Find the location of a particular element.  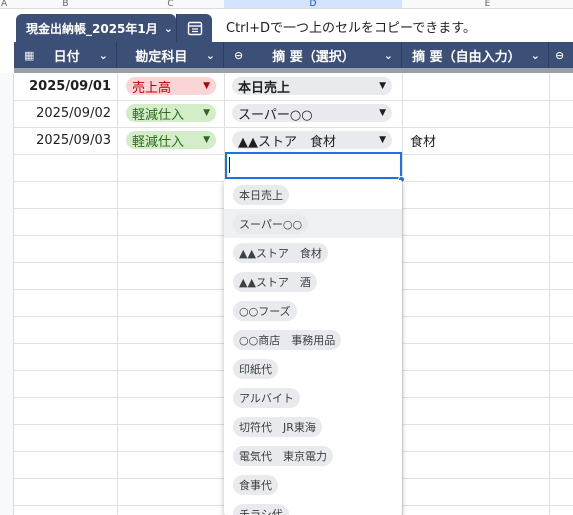

account-chip-label: 売上高 is located at coordinates (152, 88).